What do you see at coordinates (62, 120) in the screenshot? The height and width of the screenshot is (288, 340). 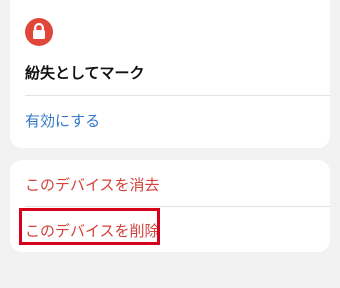 I see `enable-lost-mode-button: 有効にする` at bounding box center [62, 120].